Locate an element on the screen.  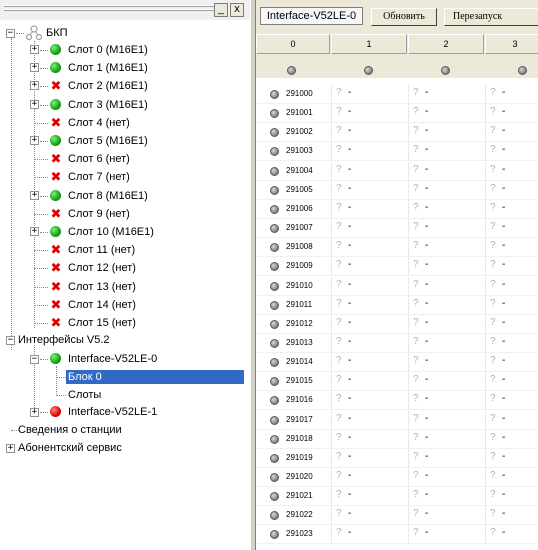
row-header: 291023 is located at coordinates (293, 535).